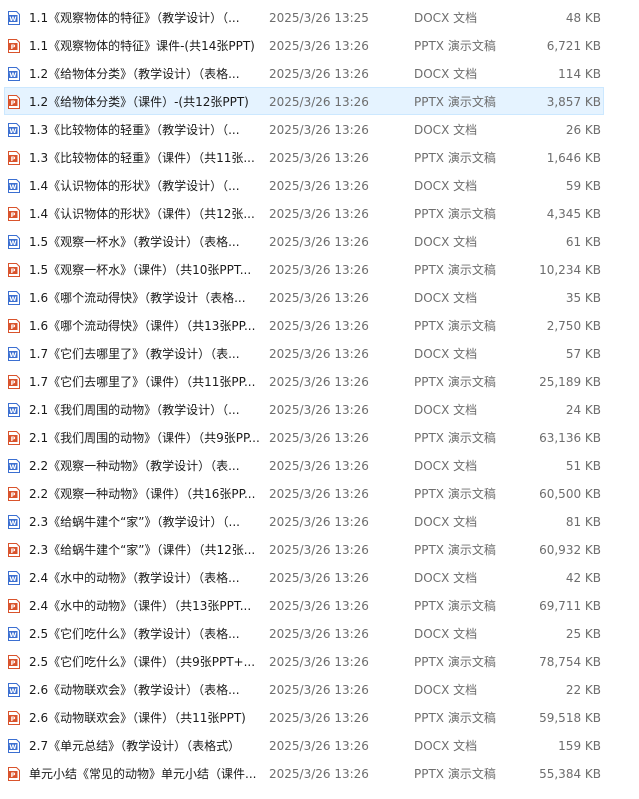 This screenshot has width=639, height=799. Describe the element at coordinates (570, 774) in the screenshot. I see `file-size: 55,384 KB` at that location.